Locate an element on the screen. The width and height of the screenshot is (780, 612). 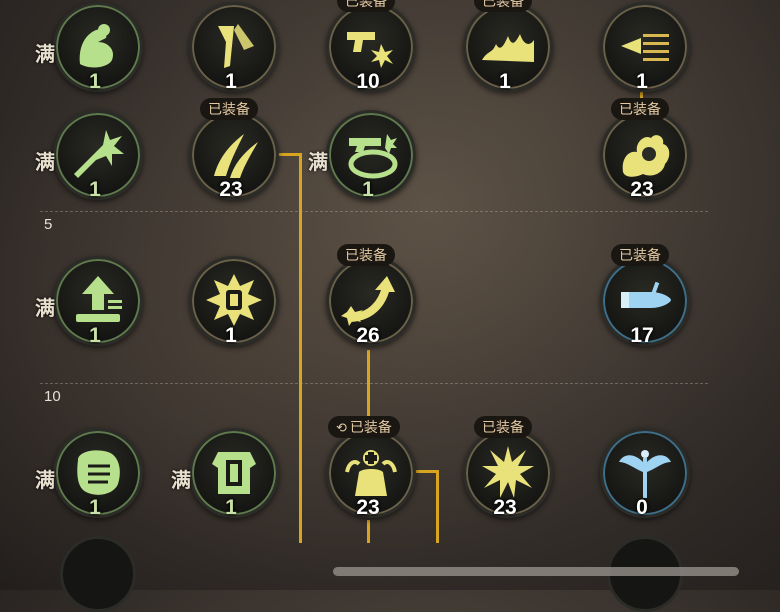
explosion-icon is located at coordinates (508, 472).